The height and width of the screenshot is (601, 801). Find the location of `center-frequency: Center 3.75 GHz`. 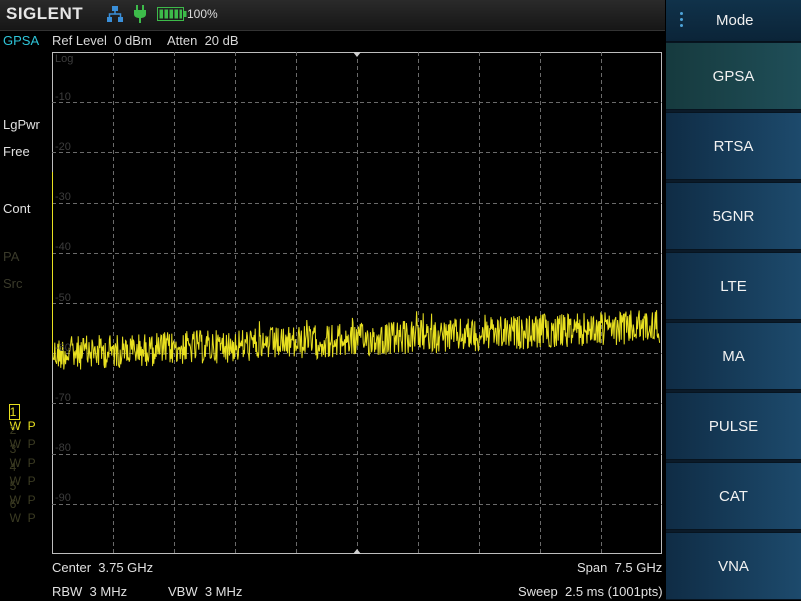

center-frequency: Center 3.75 GHz is located at coordinates (102, 567).